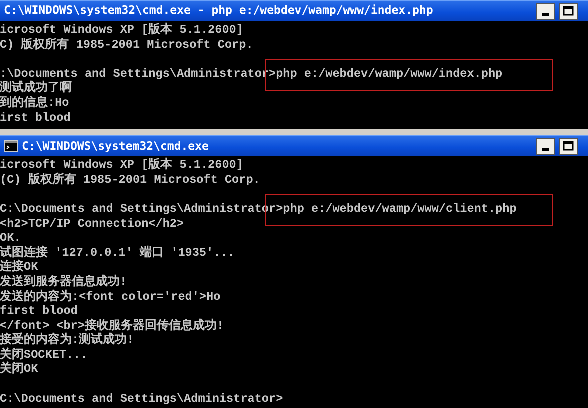 This screenshot has width=588, height=408. What do you see at coordinates (92, 223) in the screenshot?
I see `console-line: <h2>TCP/IP Connection</h2>` at bounding box center [92, 223].